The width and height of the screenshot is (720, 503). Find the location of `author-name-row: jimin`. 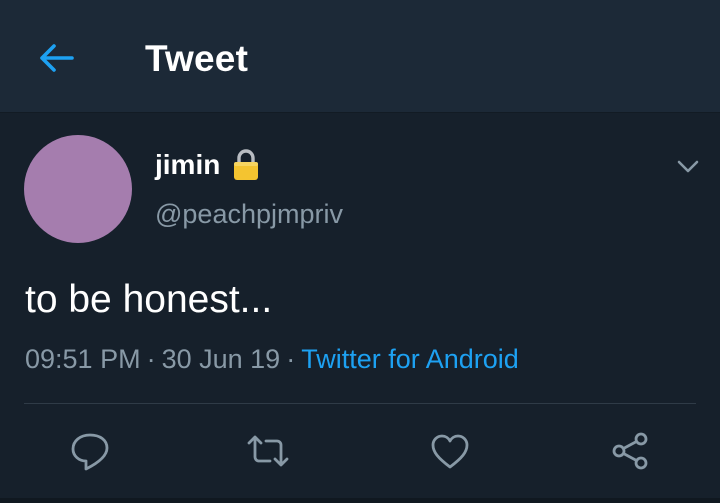

author-name-row: jimin is located at coordinates (207, 165).